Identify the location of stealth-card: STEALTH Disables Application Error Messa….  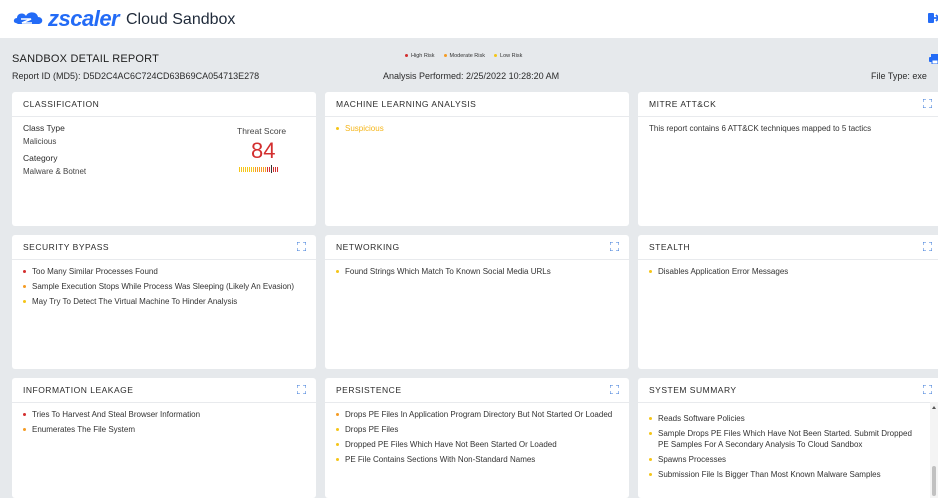
(788, 302).